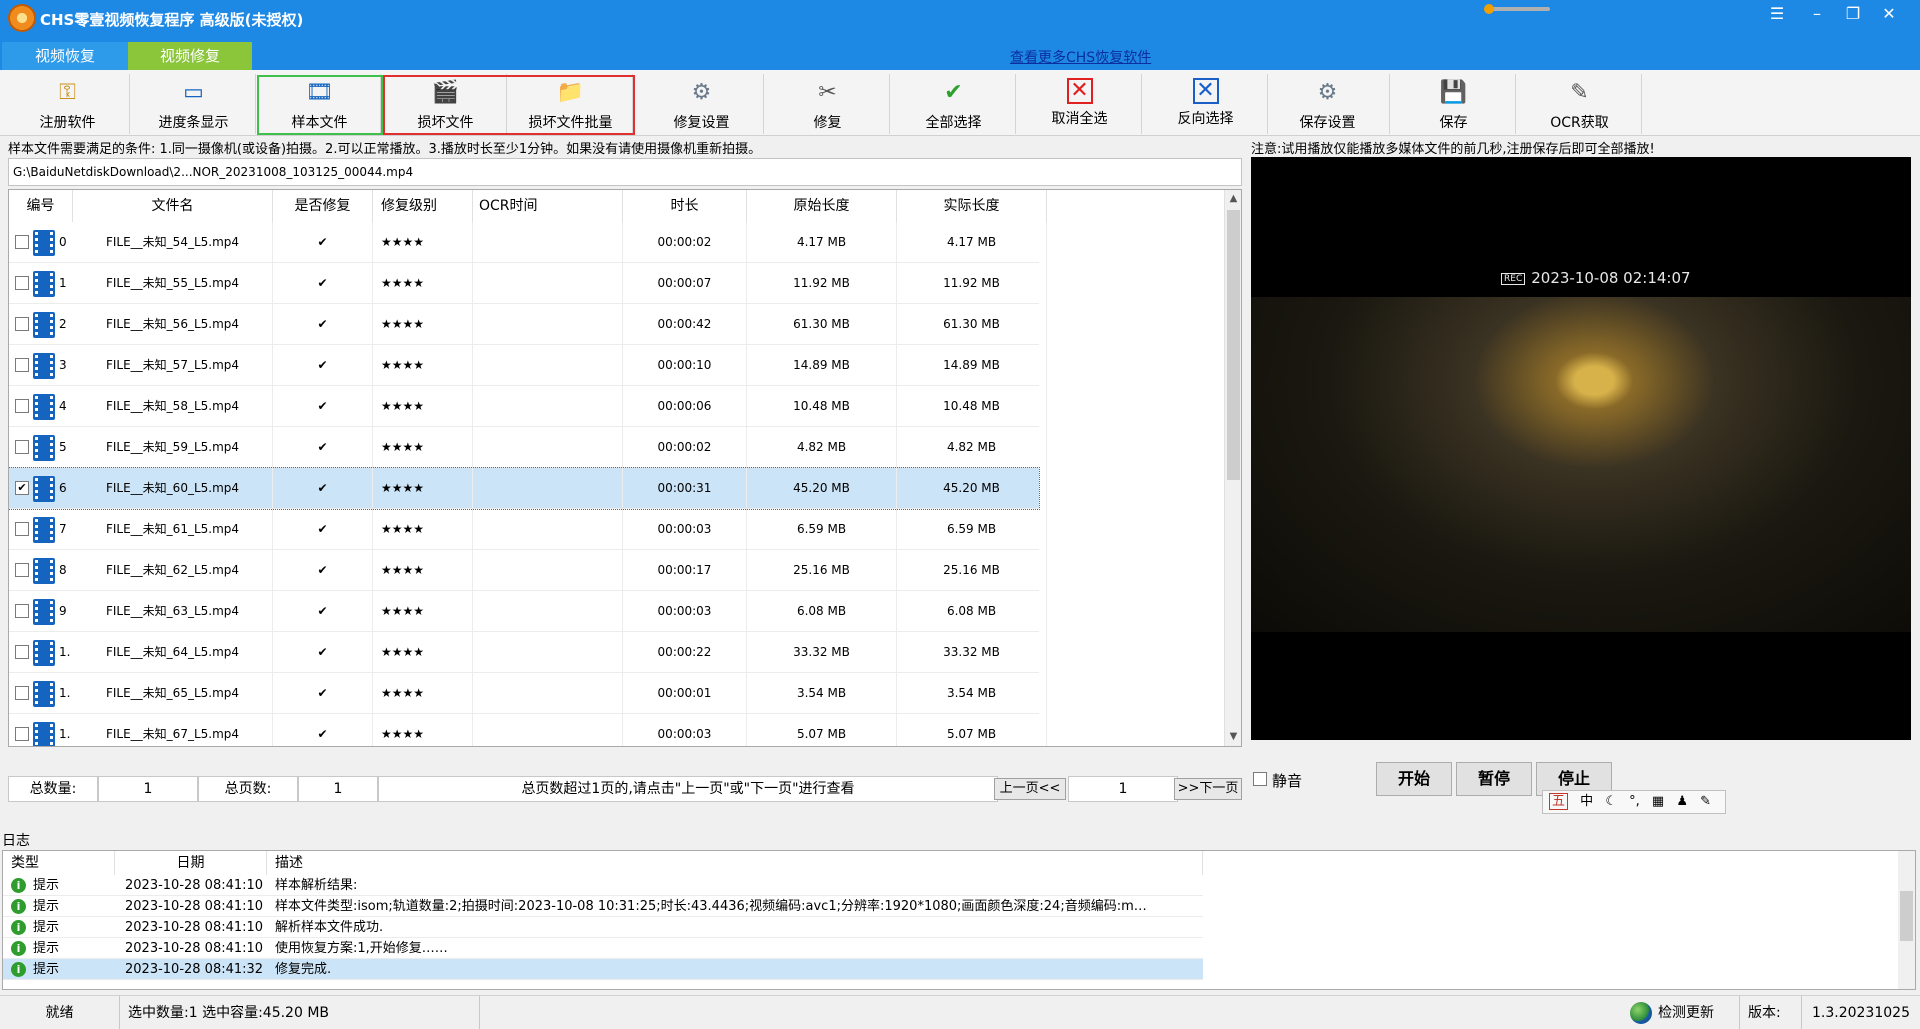  What do you see at coordinates (173, 206) in the screenshot?
I see `col-filename: 文件名` at bounding box center [173, 206].